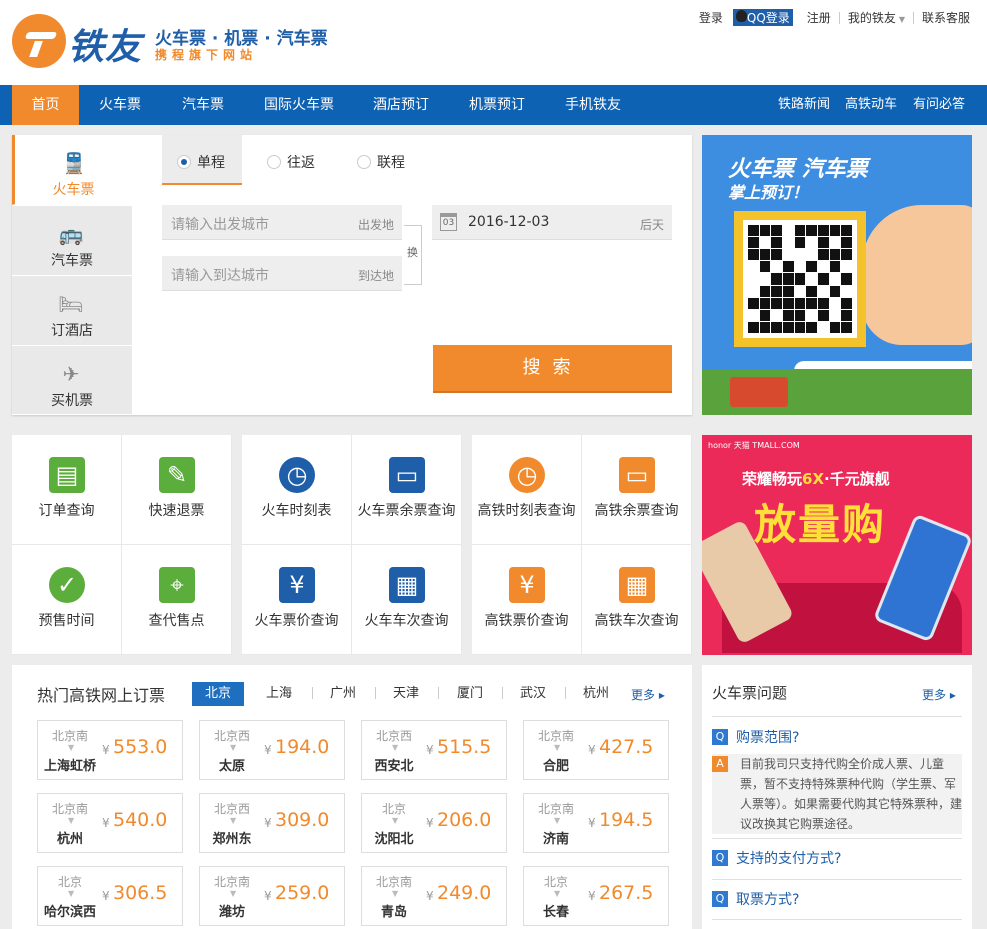  Describe the element at coordinates (762, 17) in the screenshot. I see `qq-login-button: QQ登录` at that location.